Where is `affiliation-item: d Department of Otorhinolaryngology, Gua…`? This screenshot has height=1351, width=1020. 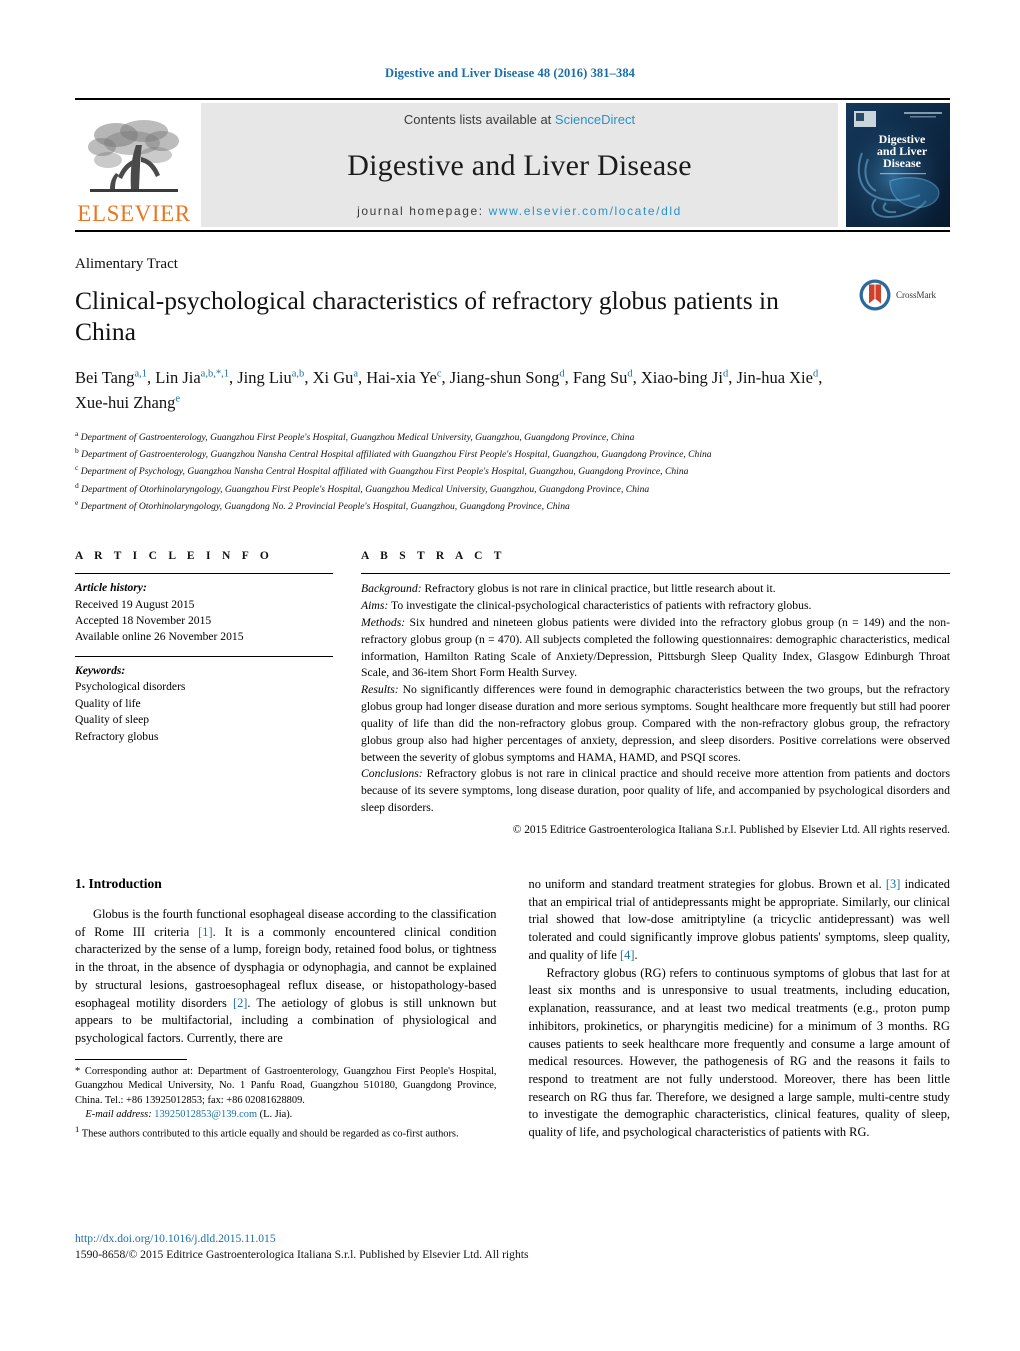
affiliation-item: d Department of Otorhinolaryngology, Gua… is located at coordinates (362, 487).